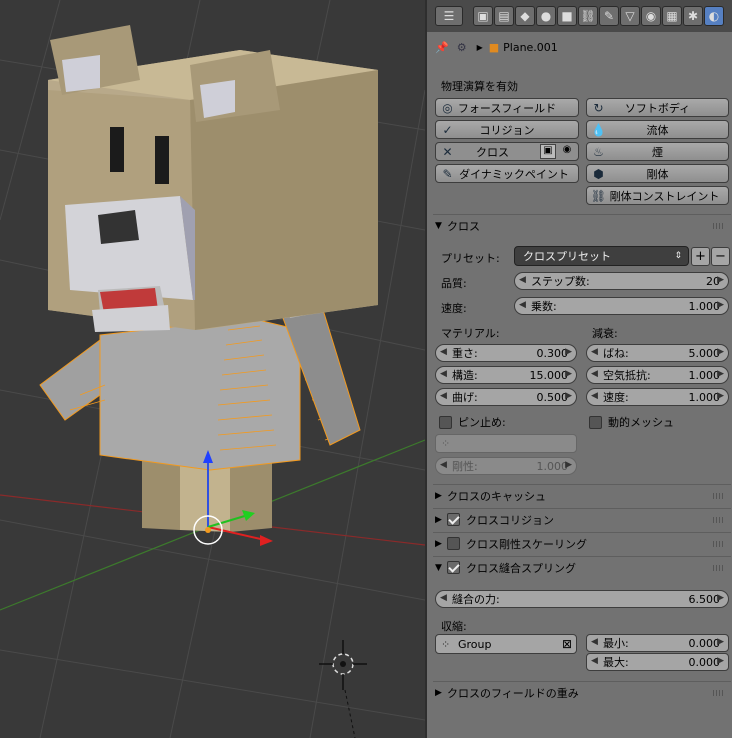  I want to click on add-preset-button: +, so click(700, 256).